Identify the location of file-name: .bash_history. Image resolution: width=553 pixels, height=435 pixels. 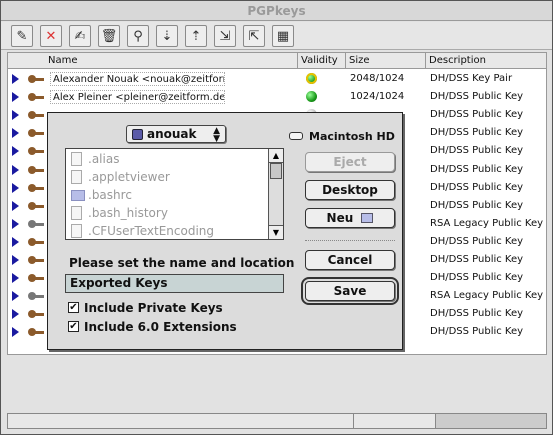
(128, 213).